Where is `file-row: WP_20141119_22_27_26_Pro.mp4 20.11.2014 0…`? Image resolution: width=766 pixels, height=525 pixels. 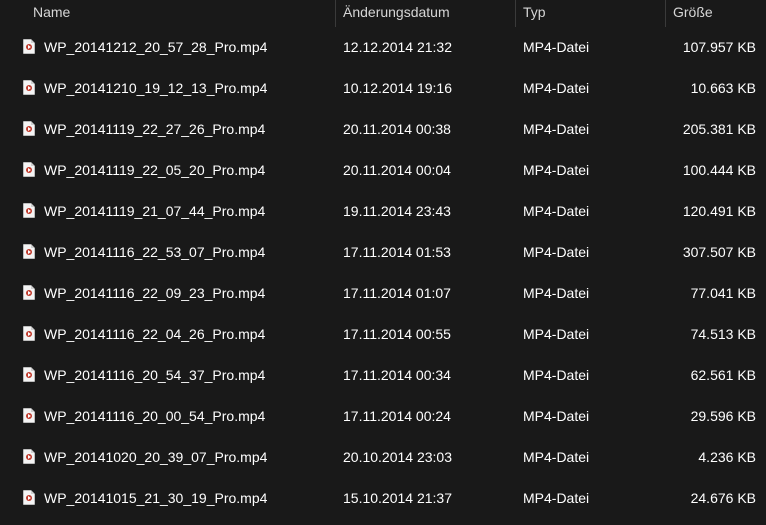
file-row: WP_20141119_22_27_26_Pro.mp4 20.11.2014 0… is located at coordinates (383, 129).